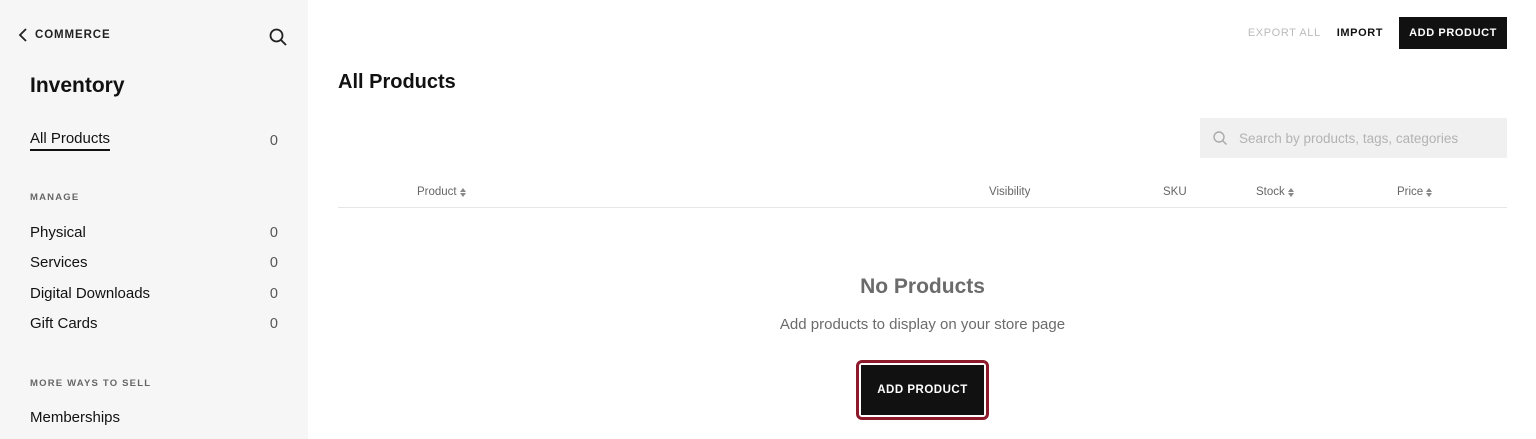 This screenshot has width=1536, height=439. Describe the element at coordinates (1284, 33) in the screenshot. I see `export-all-button: EXPORT ALL` at that location.